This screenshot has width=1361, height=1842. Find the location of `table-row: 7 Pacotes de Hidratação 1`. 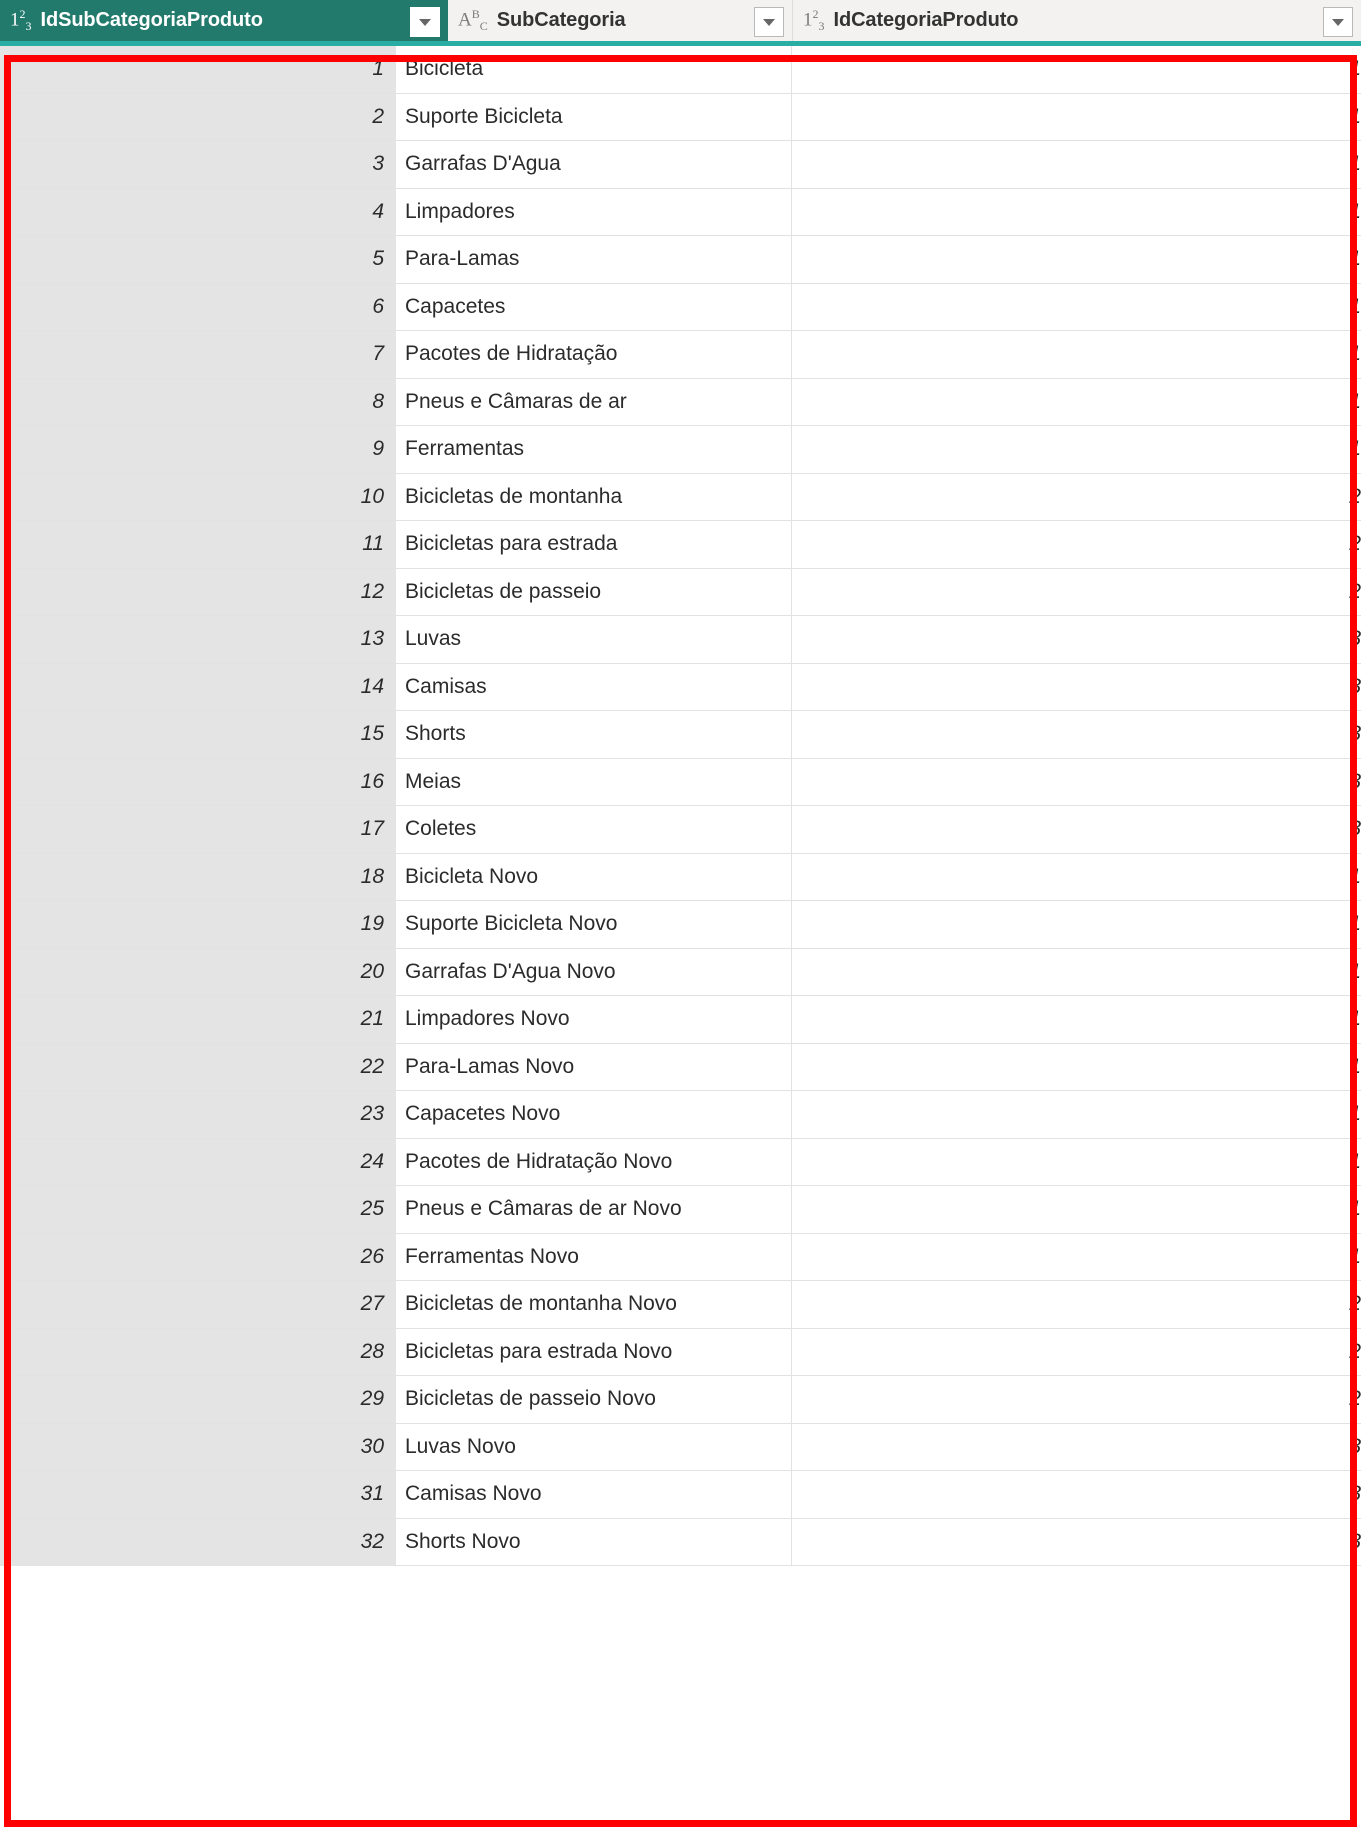

table-row: 7 Pacotes de Hidratação 1 is located at coordinates (680, 355).